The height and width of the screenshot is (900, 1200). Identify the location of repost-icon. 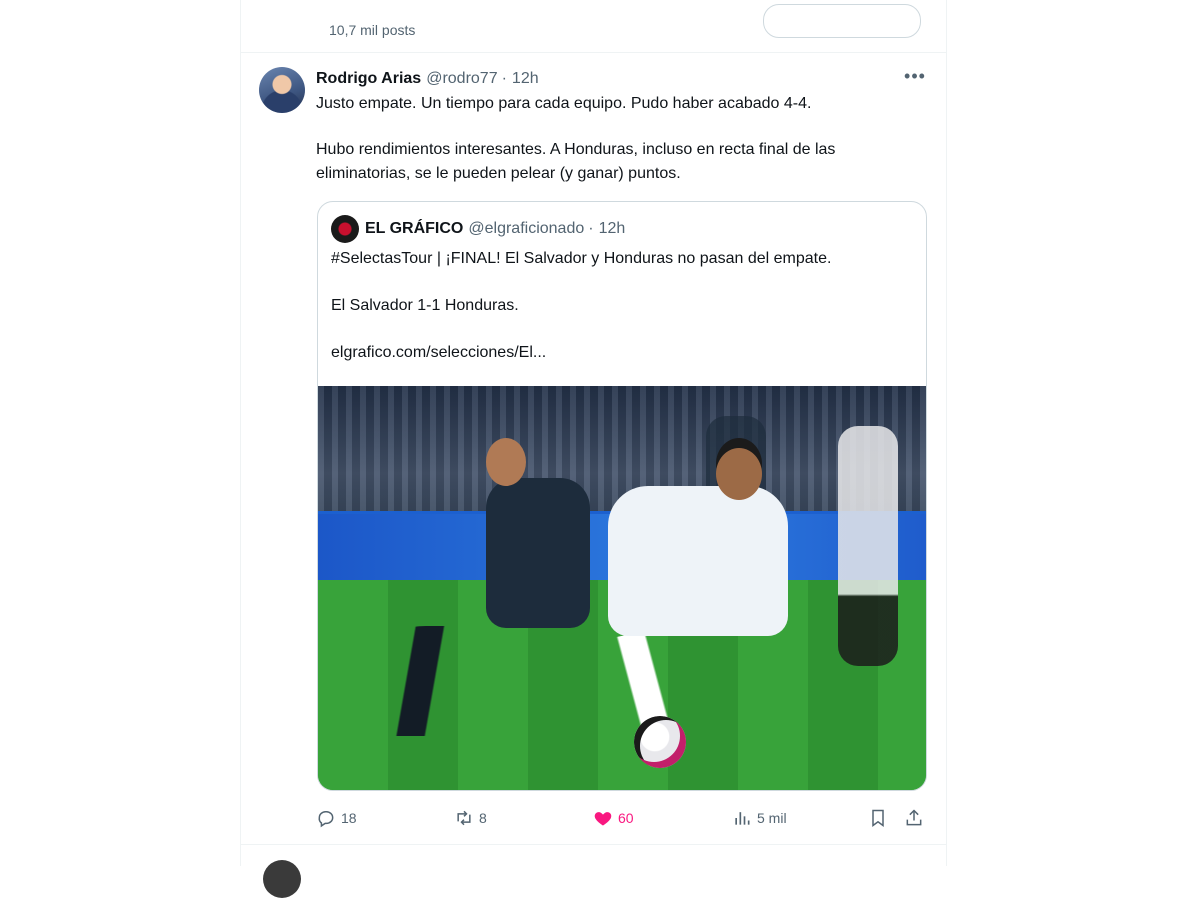
(464, 818).